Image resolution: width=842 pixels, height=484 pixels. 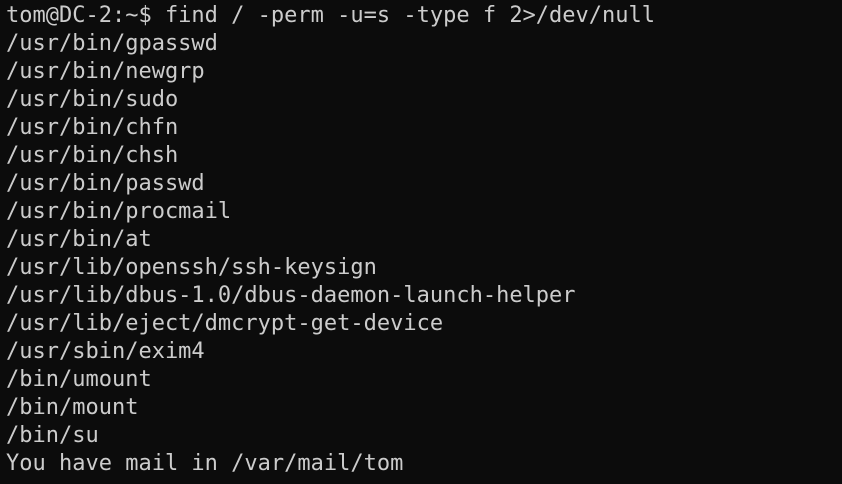 What do you see at coordinates (119, 211) in the screenshot?
I see `output-line: /usr/bin/procmail` at bounding box center [119, 211].